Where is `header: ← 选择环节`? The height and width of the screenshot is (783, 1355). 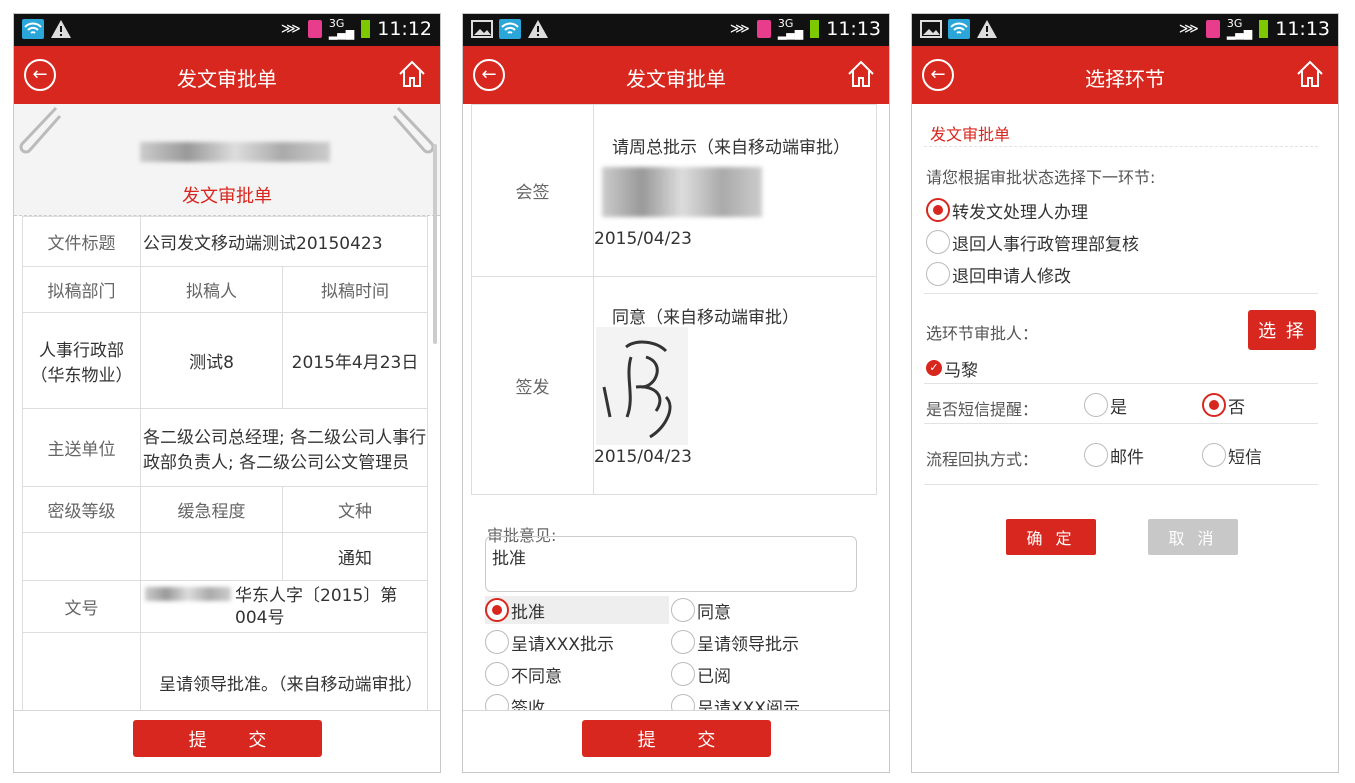
header: ← 选择环节 is located at coordinates (1125, 75).